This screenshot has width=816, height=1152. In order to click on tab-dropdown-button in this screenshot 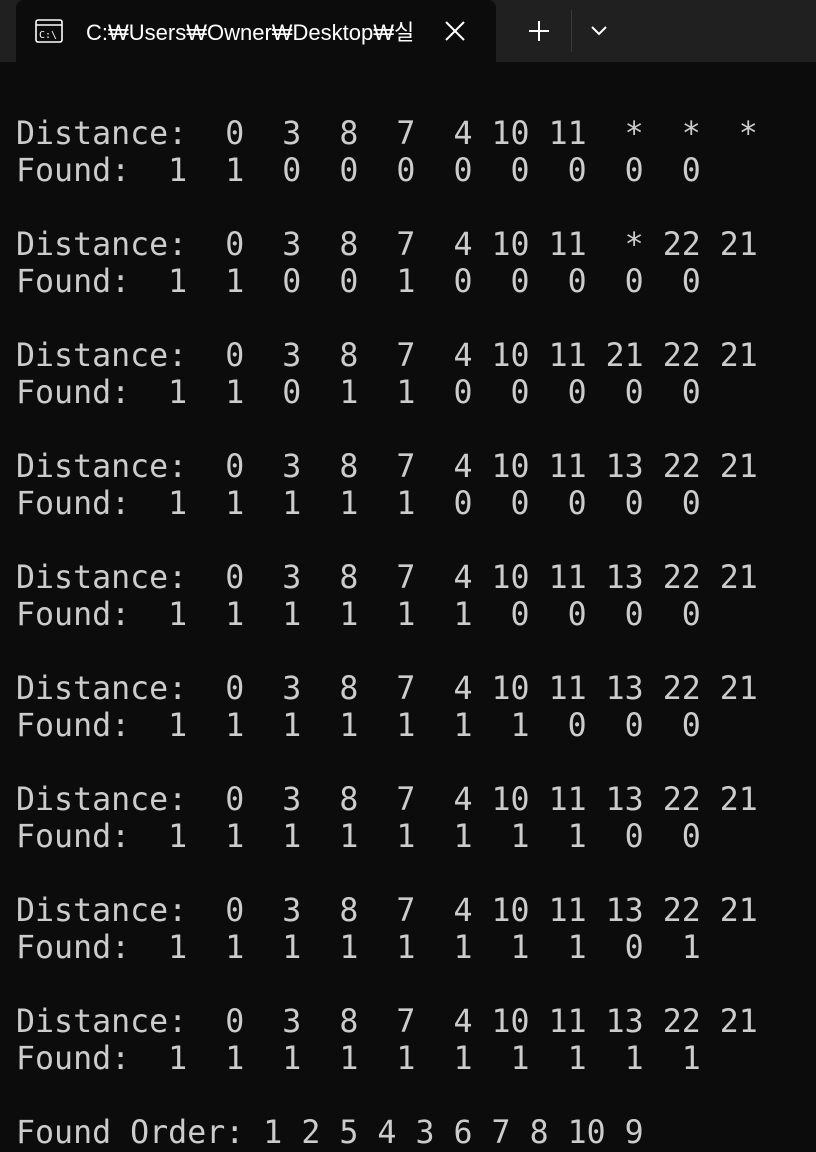, I will do `click(599, 31)`.